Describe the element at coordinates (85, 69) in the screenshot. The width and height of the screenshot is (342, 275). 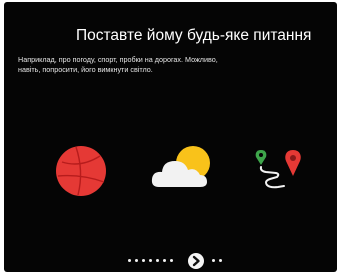
I see `subtitle-line-2: навіть, попросити, його вимкнути світло.` at that location.